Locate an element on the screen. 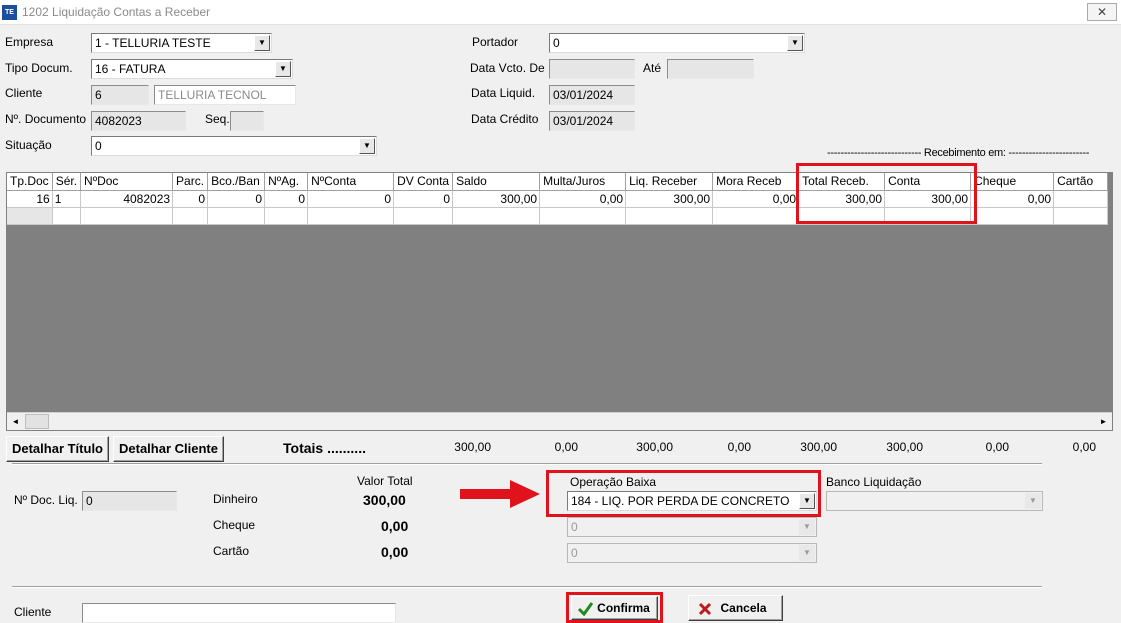 The height and width of the screenshot is (623, 1121). divider is located at coordinates (527, 464).